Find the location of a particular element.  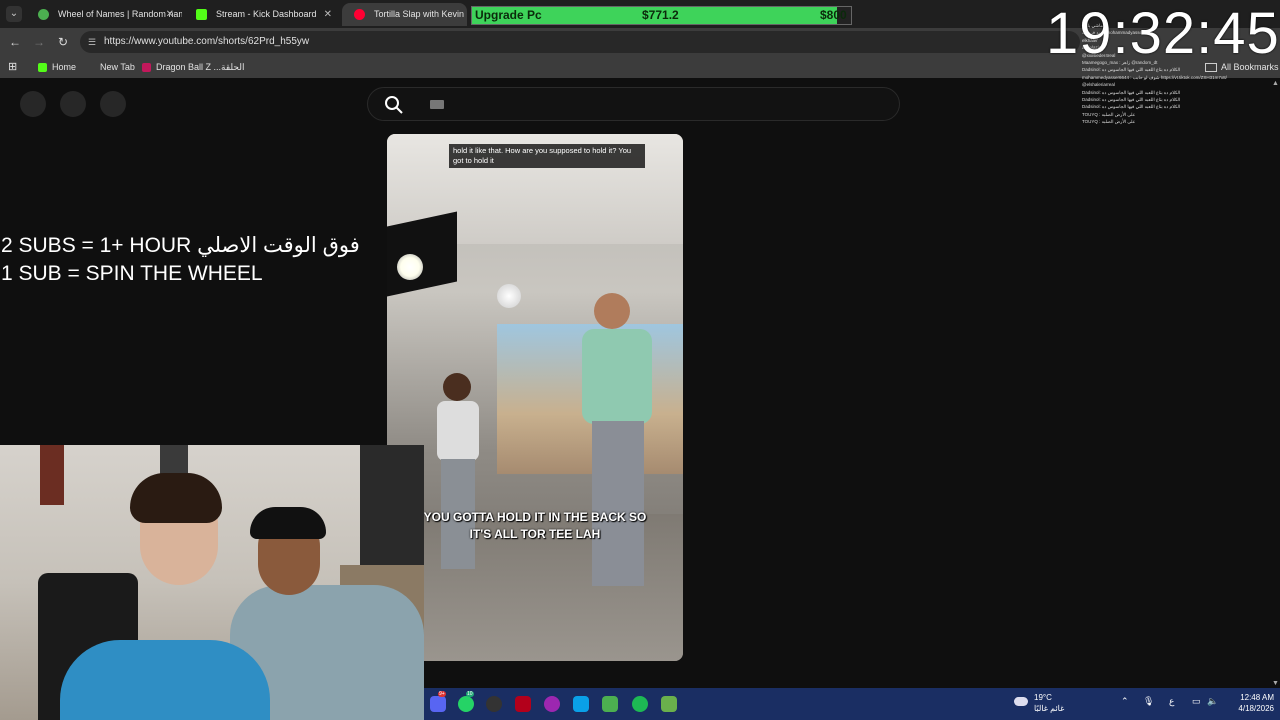

bookmark-home: Home is located at coordinates (57, 67).